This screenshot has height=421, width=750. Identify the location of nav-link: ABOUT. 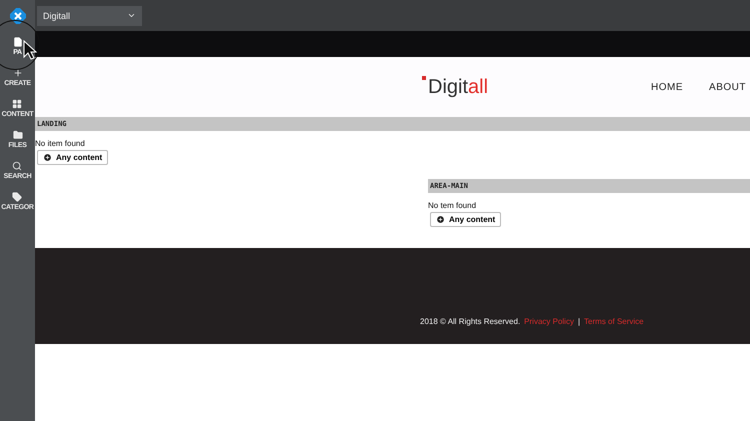
(727, 87).